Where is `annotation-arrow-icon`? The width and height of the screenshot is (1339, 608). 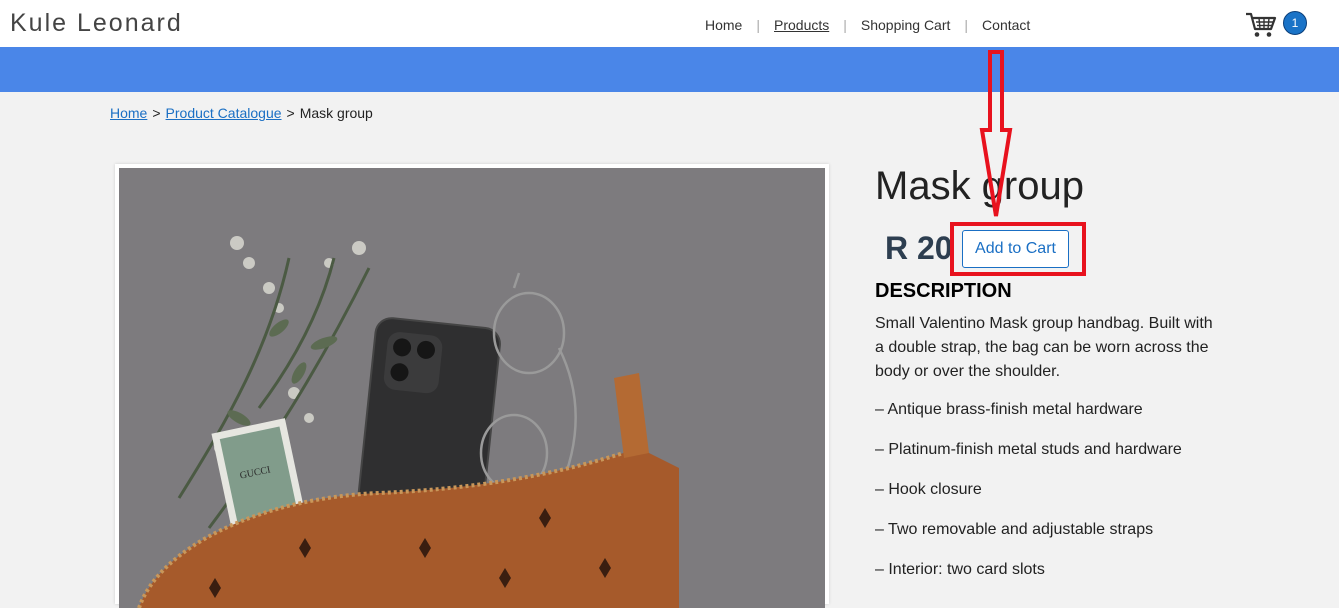 annotation-arrow-icon is located at coordinates (996, 133).